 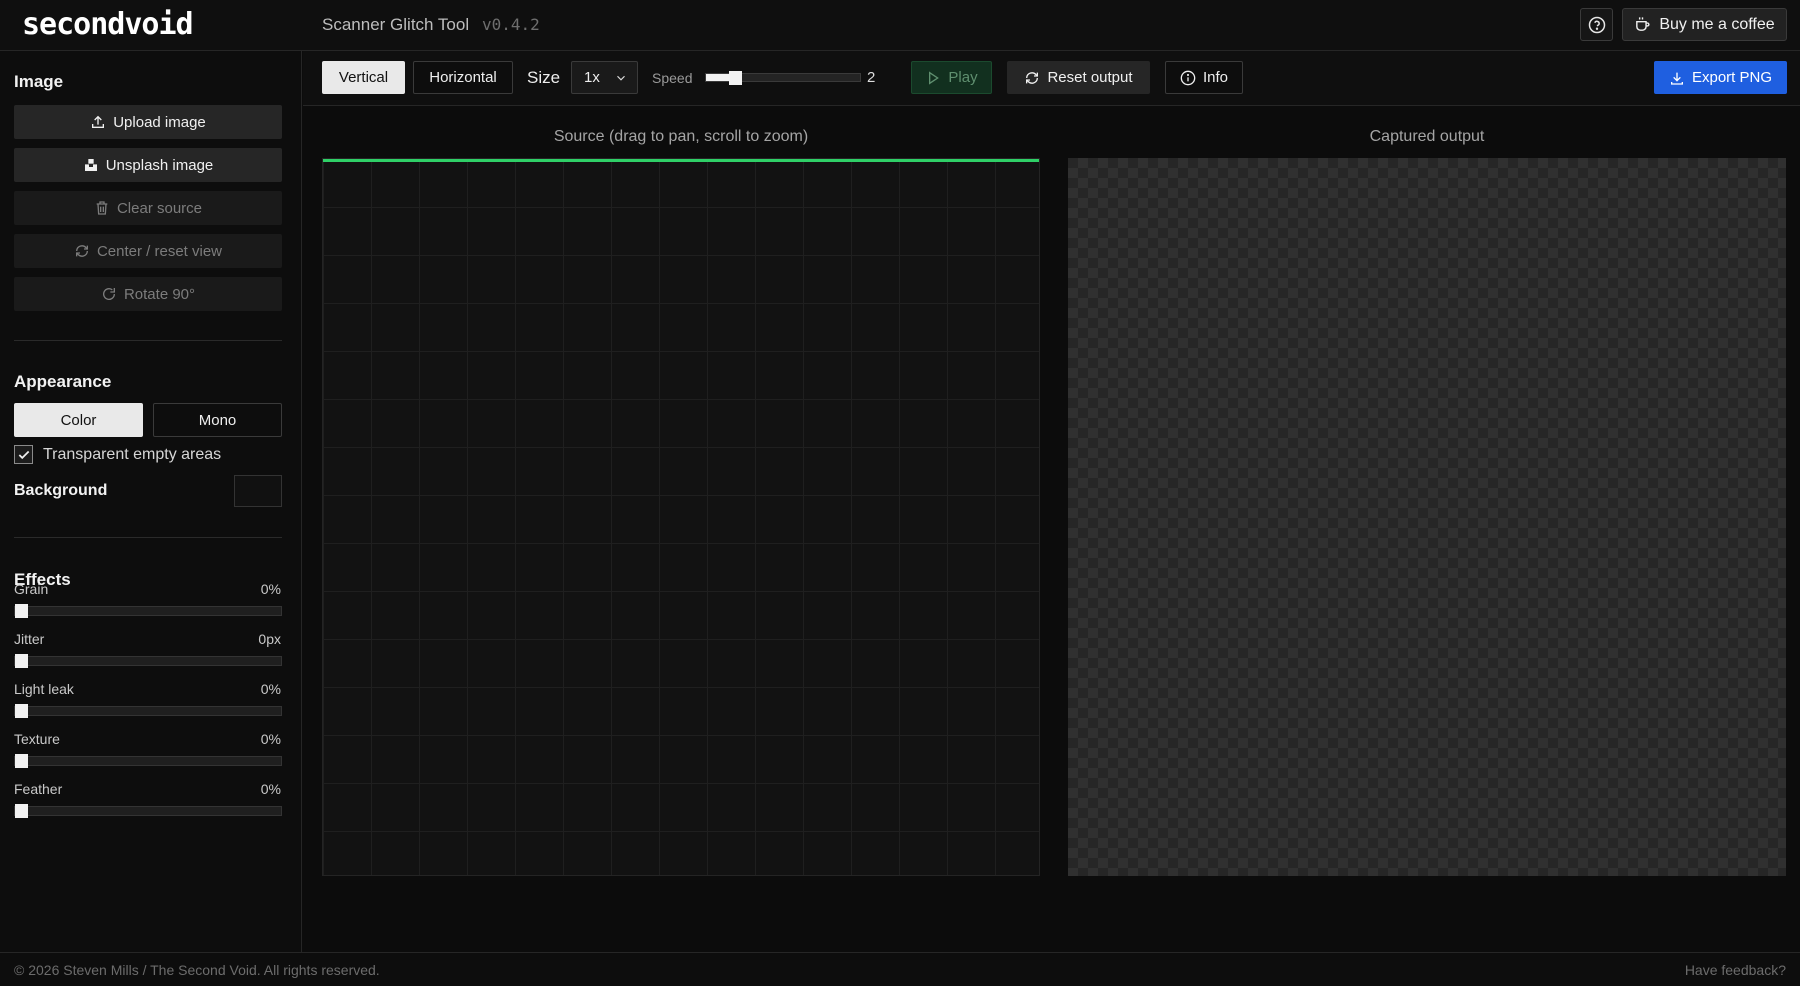 What do you see at coordinates (1188, 77) in the screenshot?
I see `info-icon` at bounding box center [1188, 77].